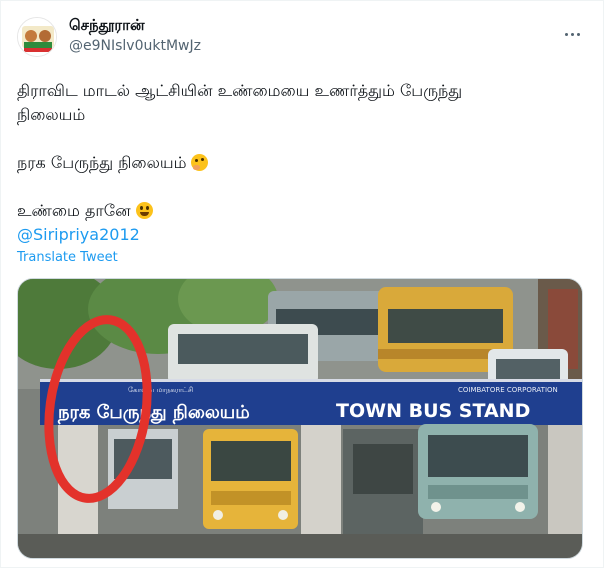 The height and width of the screenshot is (568, 604). What do you see at coordinates (67, 258) in the screenshot?
I see `translate-tweet-link: Translate Tweet` at bounding box center [67, 258].